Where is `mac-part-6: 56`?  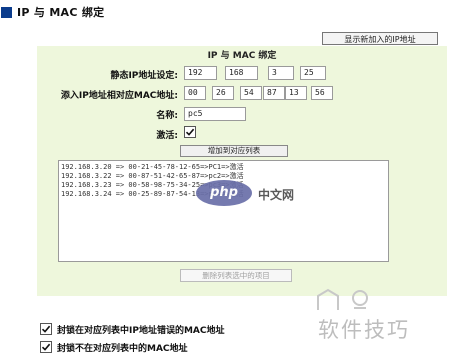 mac-part-6: 56 is located at coordinates (322, 93).